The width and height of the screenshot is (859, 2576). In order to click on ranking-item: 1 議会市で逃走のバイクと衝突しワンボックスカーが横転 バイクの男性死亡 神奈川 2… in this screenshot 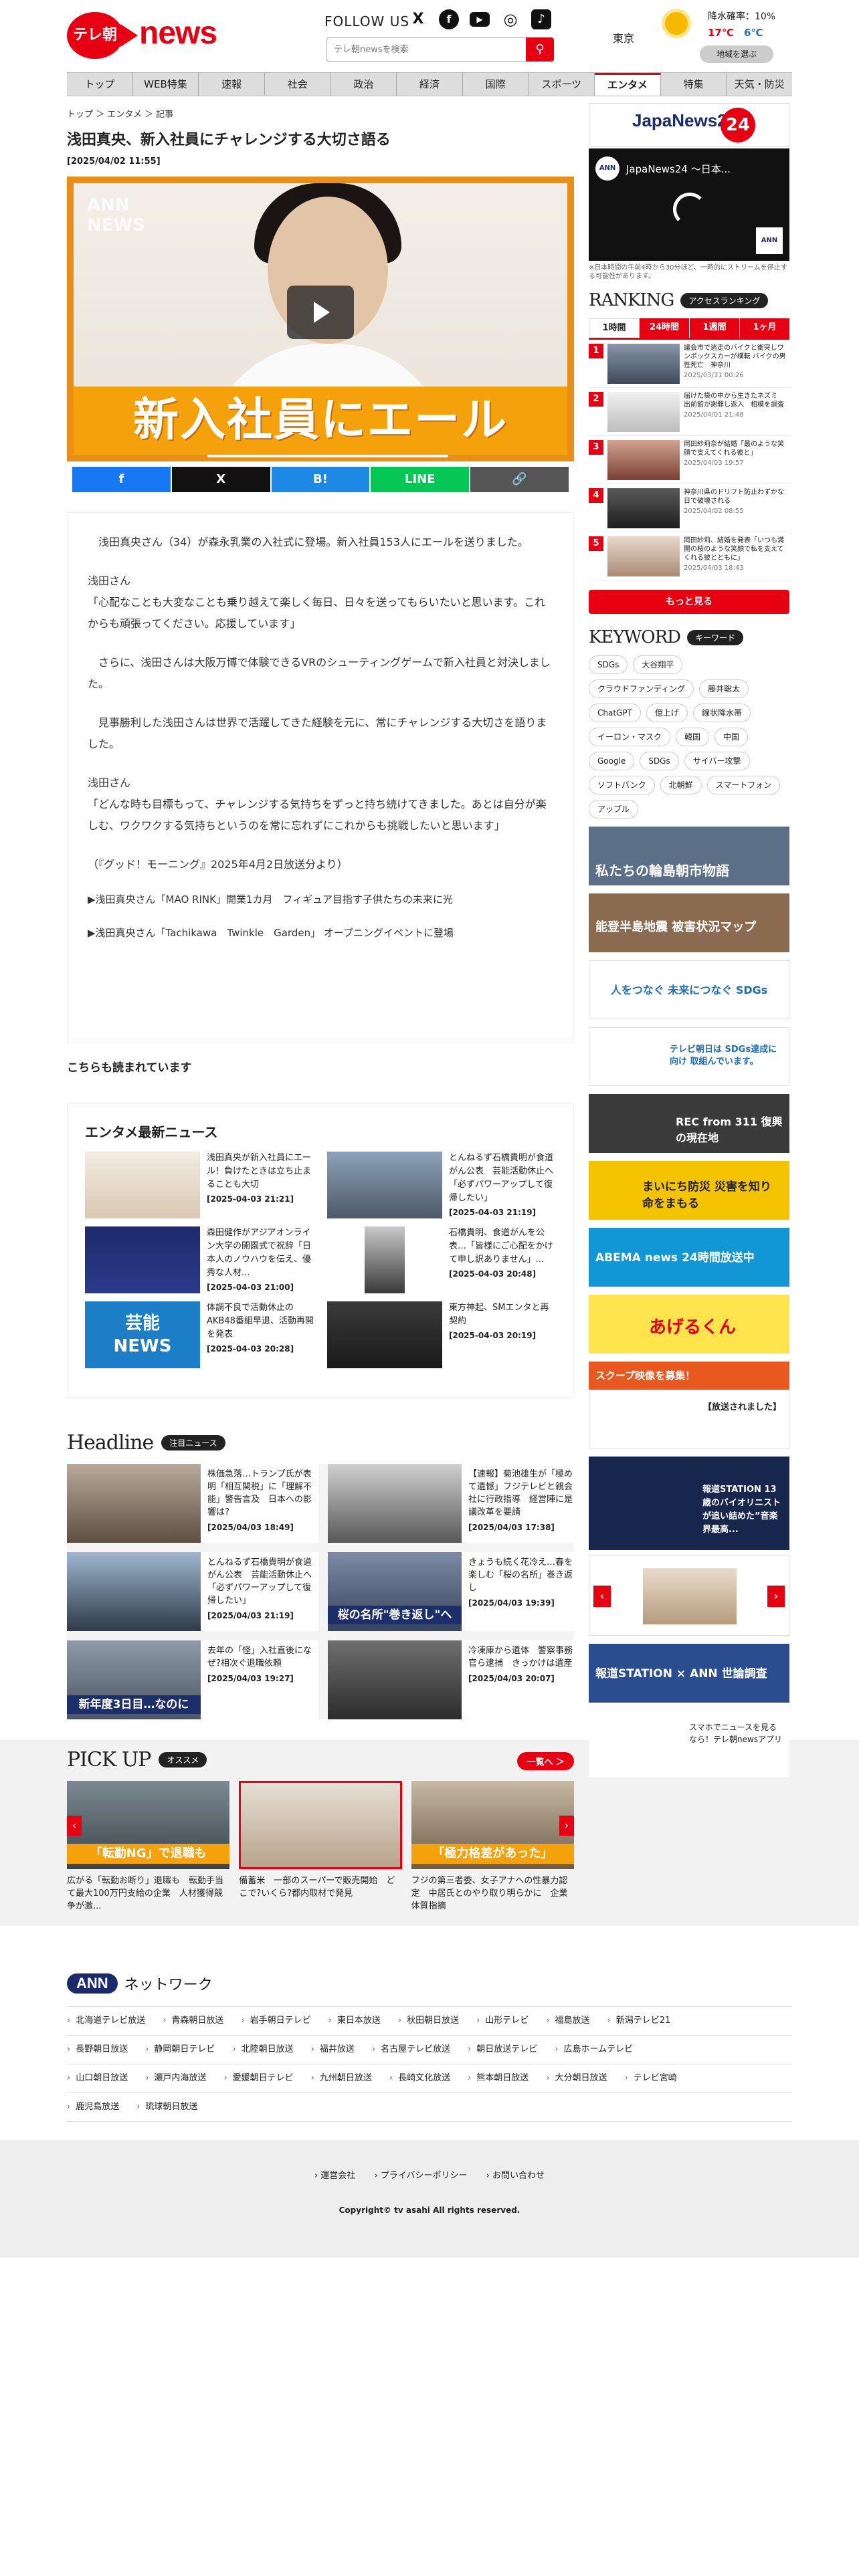, I will do `click(689, 364)`.